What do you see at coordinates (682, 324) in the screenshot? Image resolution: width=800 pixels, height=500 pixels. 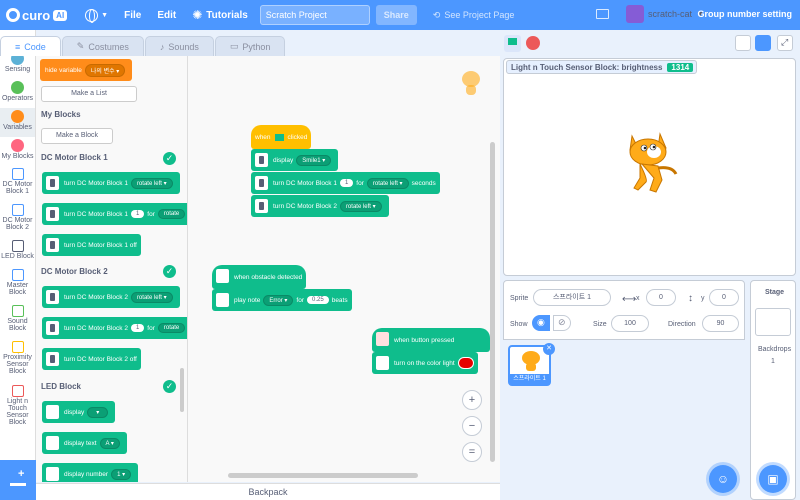 I see `direction-label: Direction` at bounding box center [682, 324].